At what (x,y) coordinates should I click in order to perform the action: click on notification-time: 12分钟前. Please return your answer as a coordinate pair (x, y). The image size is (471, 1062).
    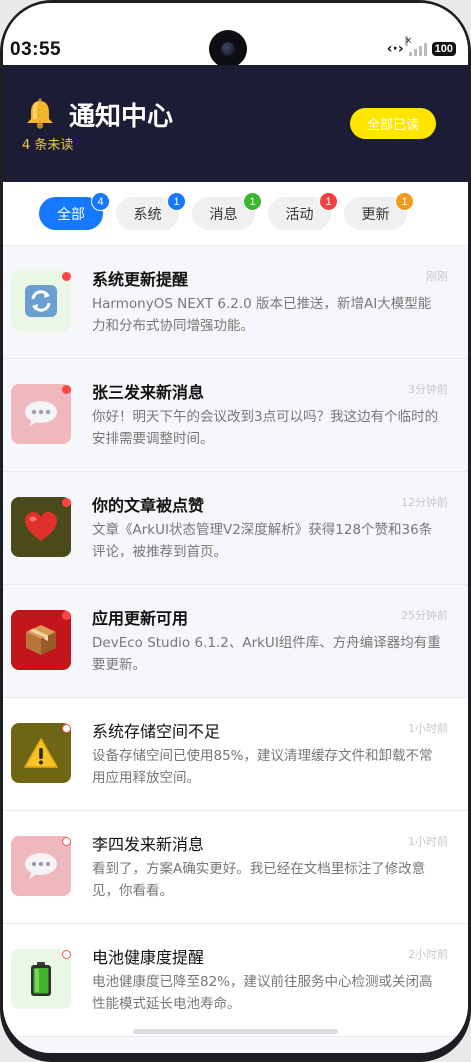
    Looking at the image, I should click on (424, 502).